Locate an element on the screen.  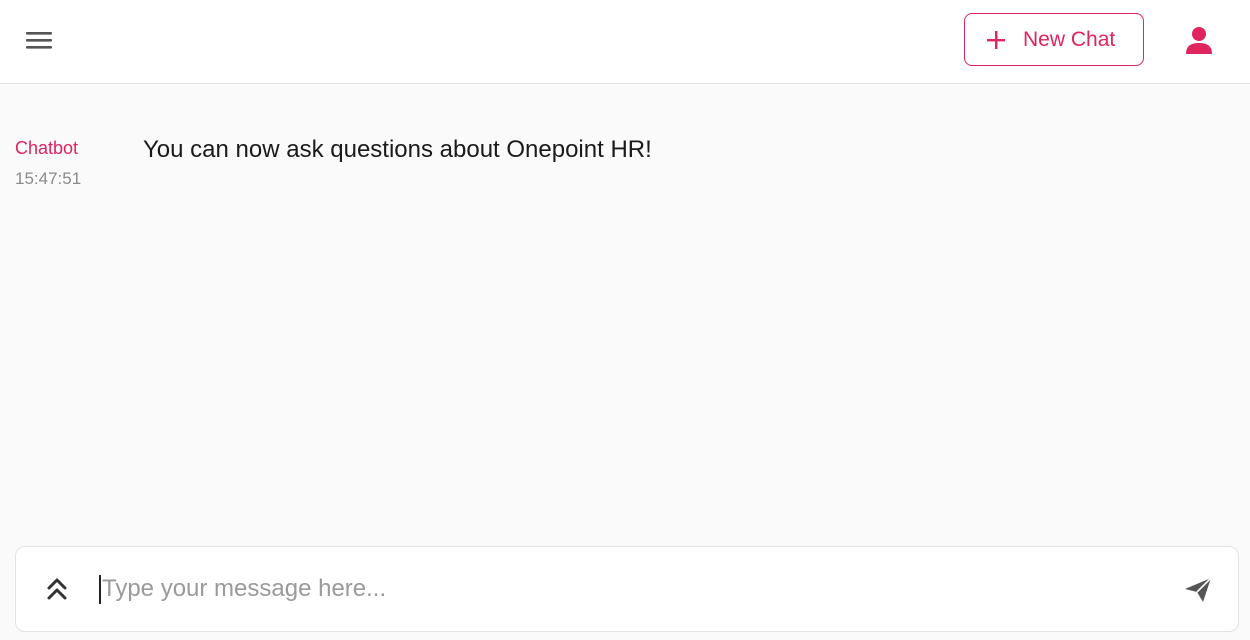
new-chat-label: New Chat is located at coordinates (1069, 39).